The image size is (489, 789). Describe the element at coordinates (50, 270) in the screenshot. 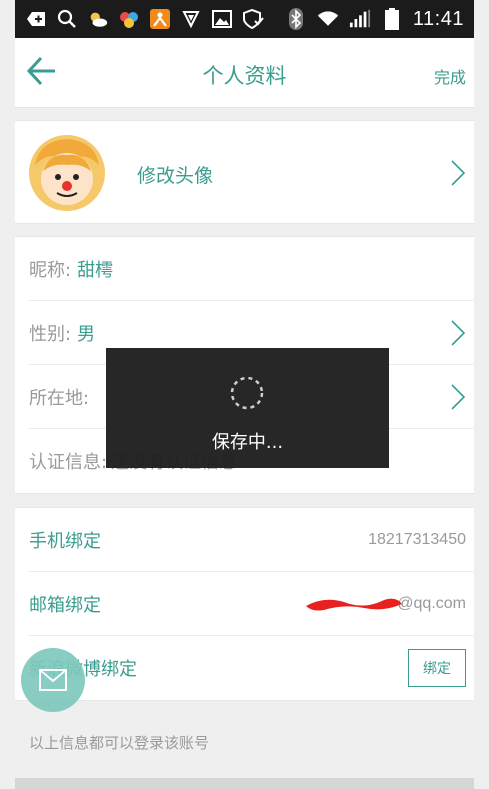

I see `nickname-label: 昵称:` at that location.